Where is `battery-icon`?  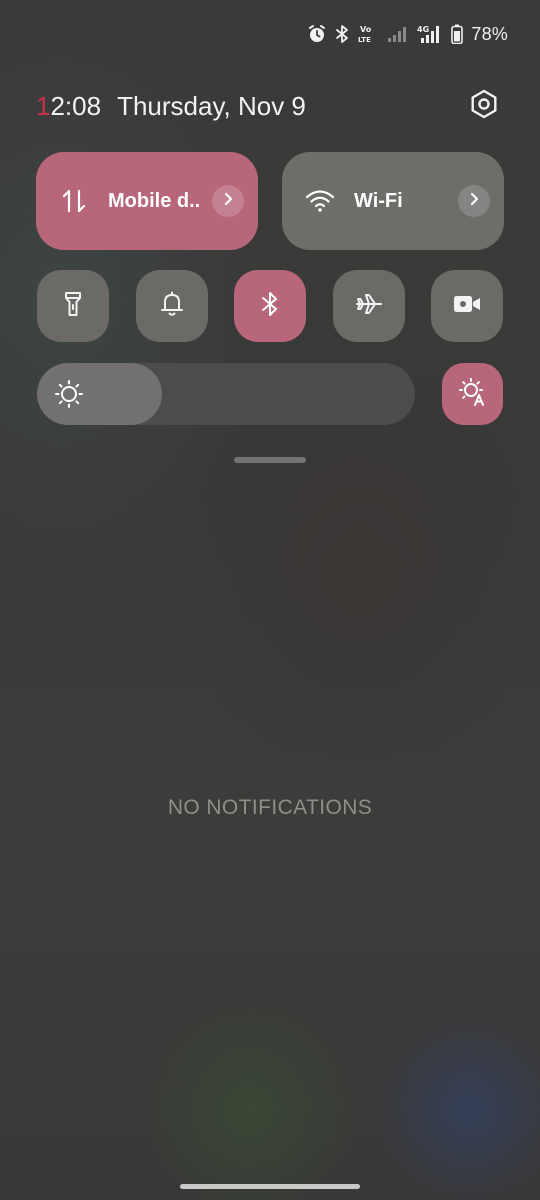 battery-icon is located at coordinates (457, 34).